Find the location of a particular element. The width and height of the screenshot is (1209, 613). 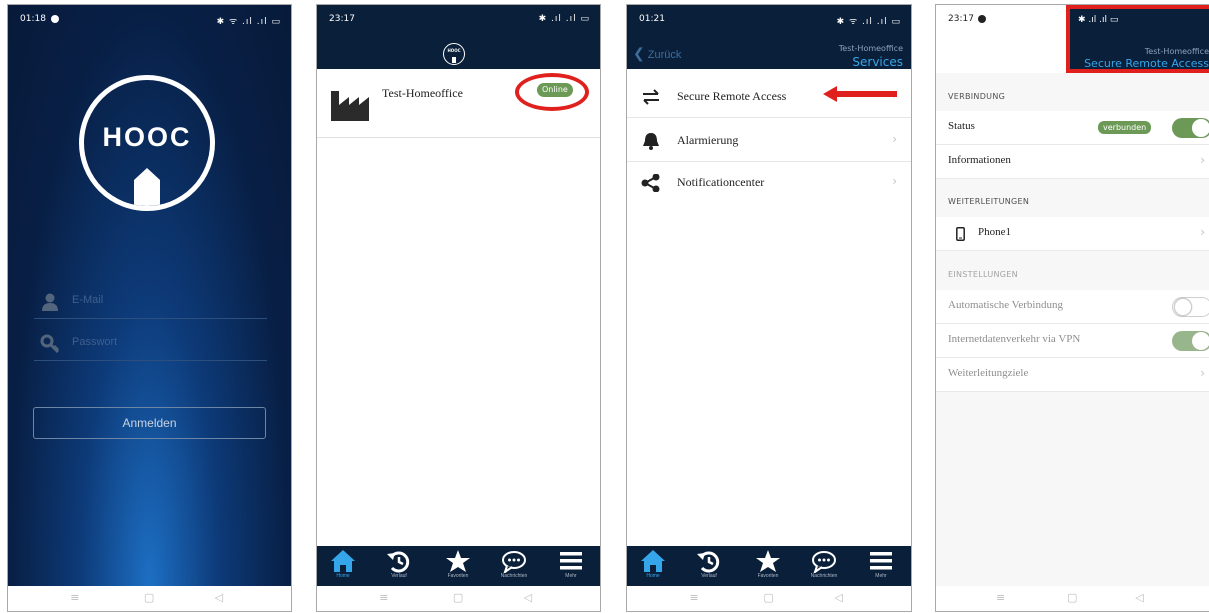

password-placeholder: Passwort is located at coordinates (95, 342).